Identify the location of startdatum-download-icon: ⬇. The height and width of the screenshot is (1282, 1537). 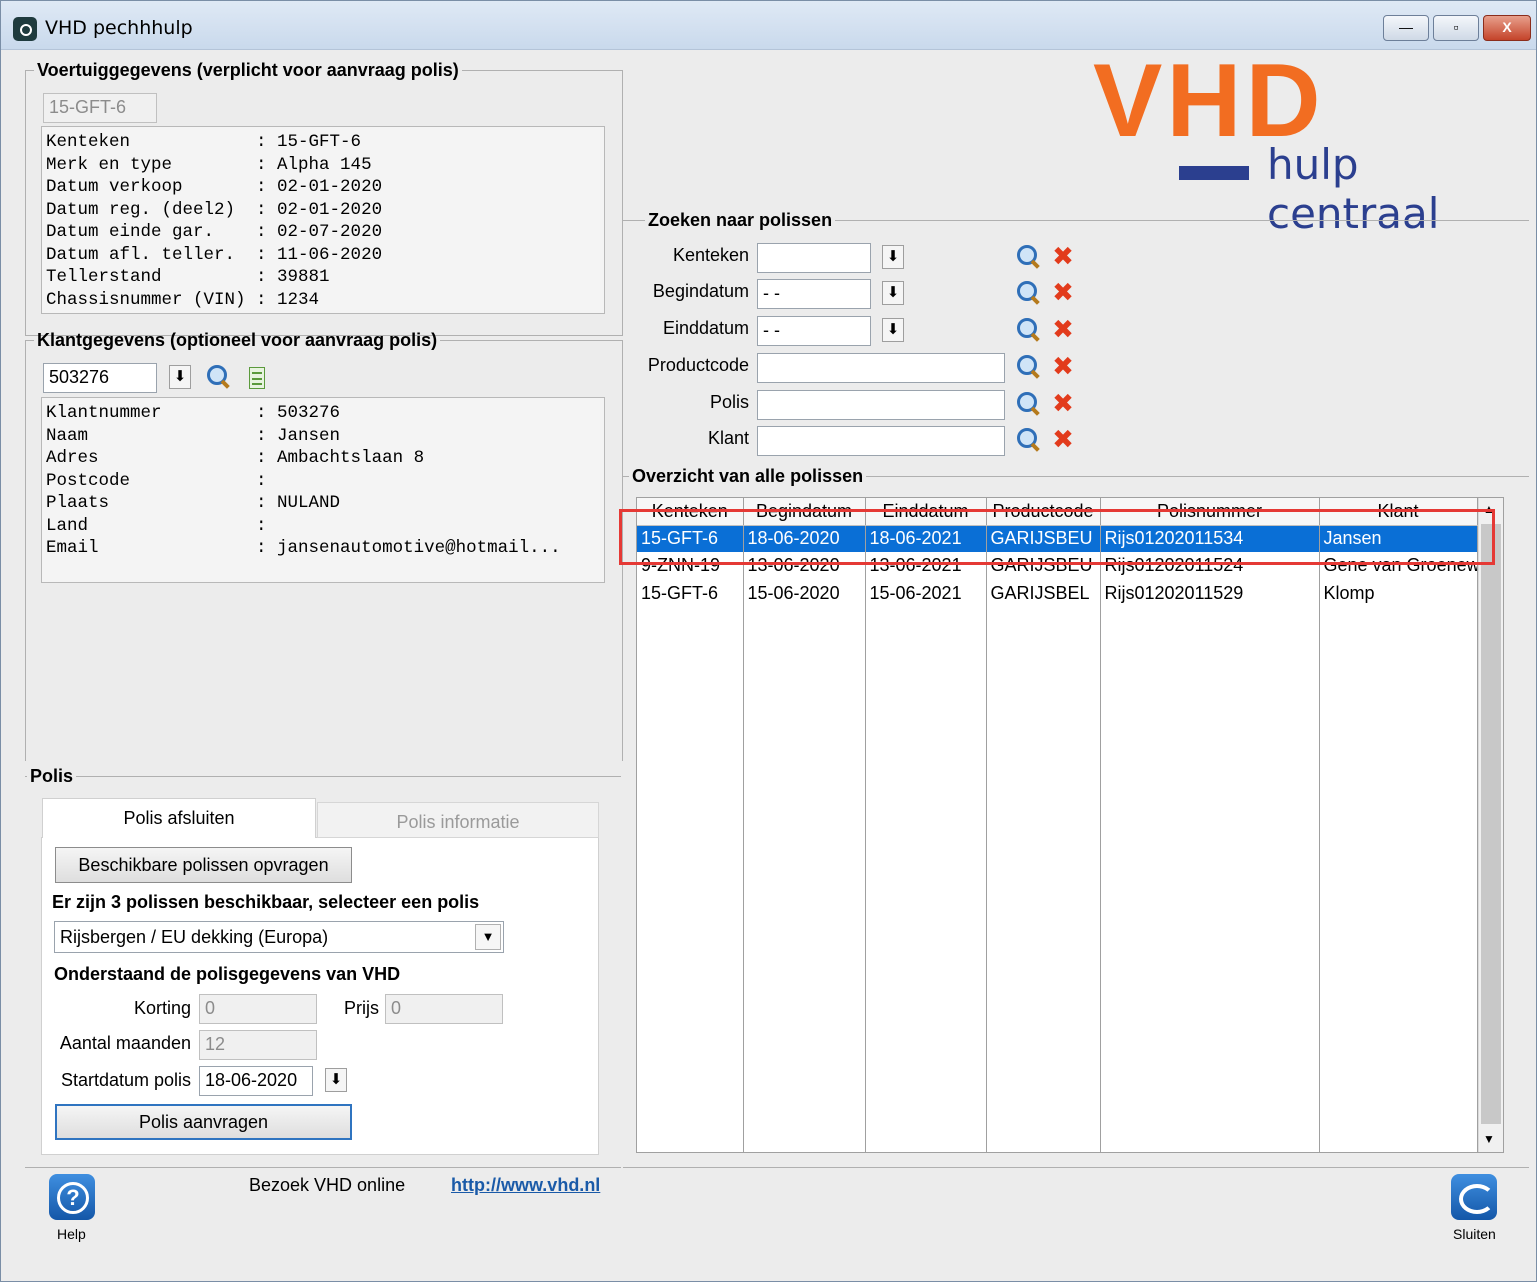
(336, 1080).